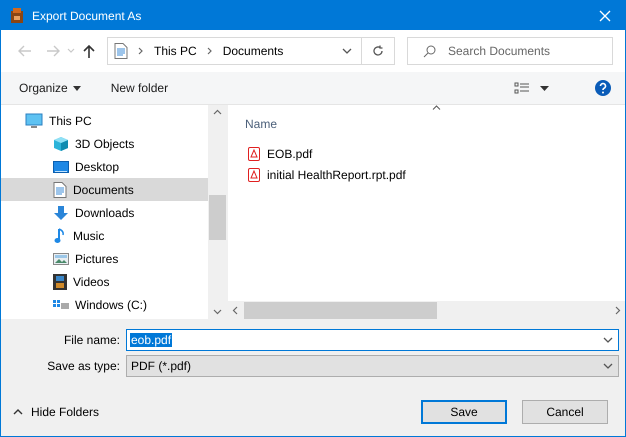  Describe the element at coordinates (426, 174) in the screenshot. I see `file-item: initial HealthReport.rpt.pdf` at that location.